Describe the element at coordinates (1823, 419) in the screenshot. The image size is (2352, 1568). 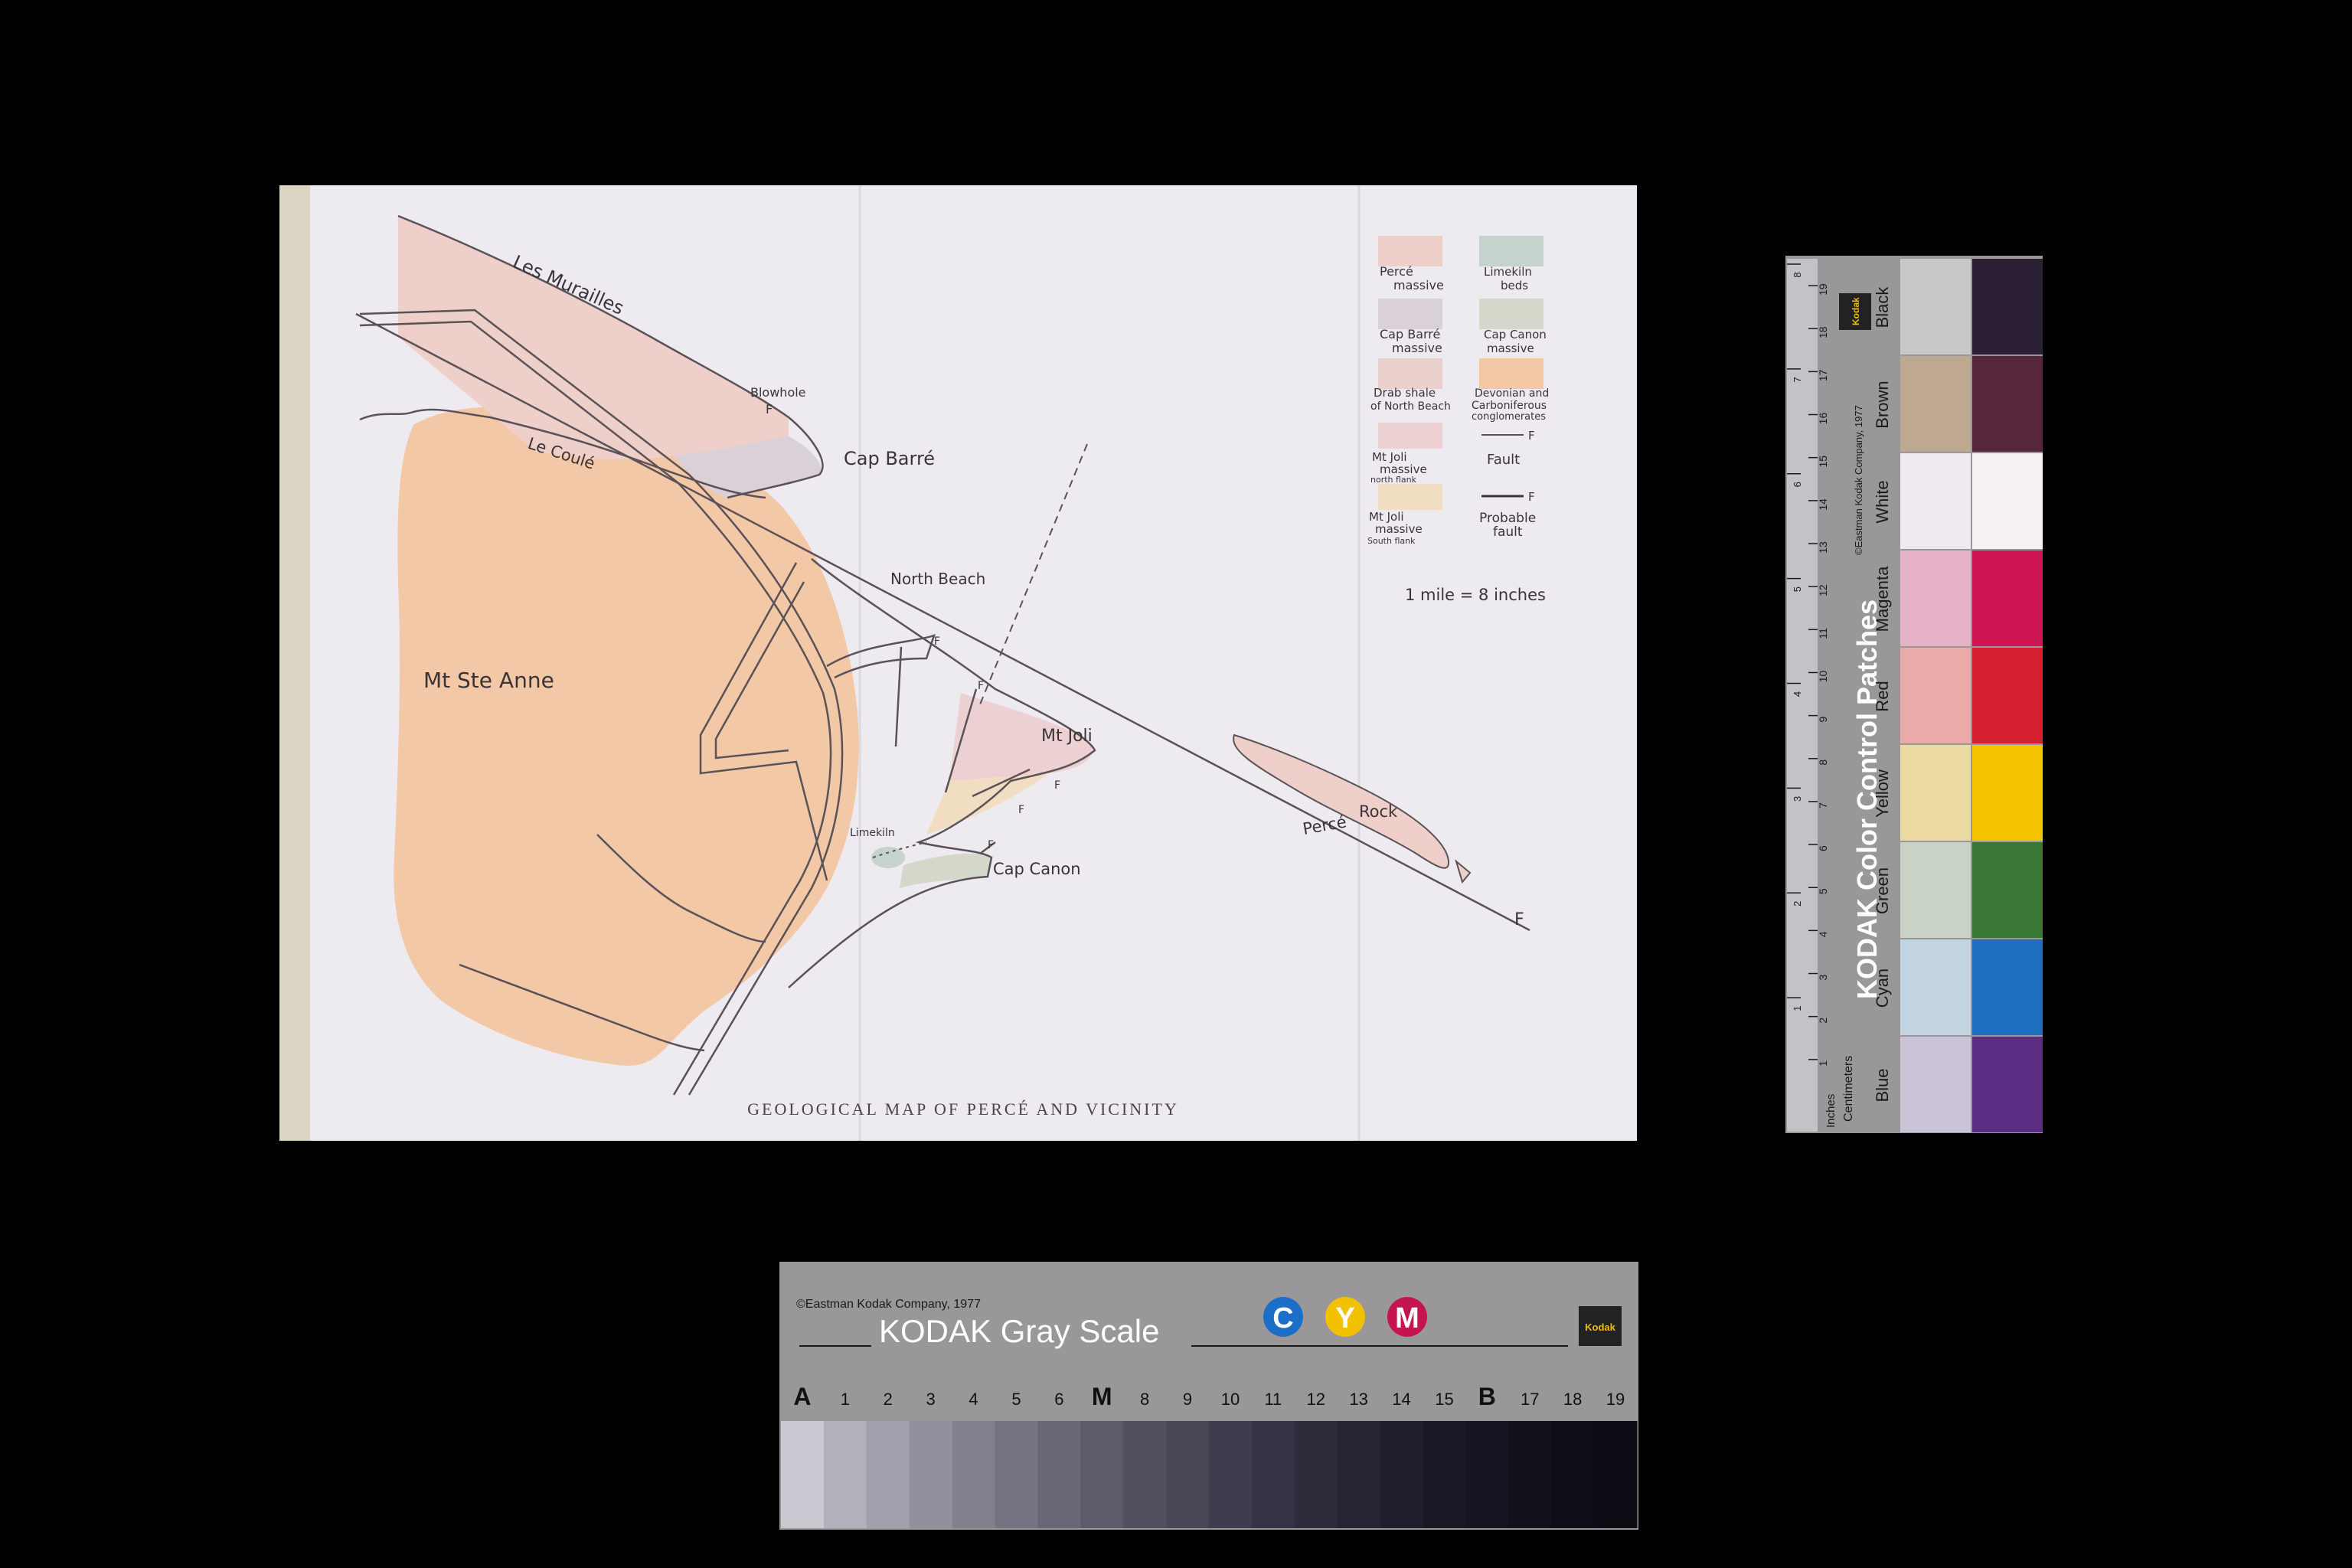
I see `ruler-cm-label: 16` at that location.